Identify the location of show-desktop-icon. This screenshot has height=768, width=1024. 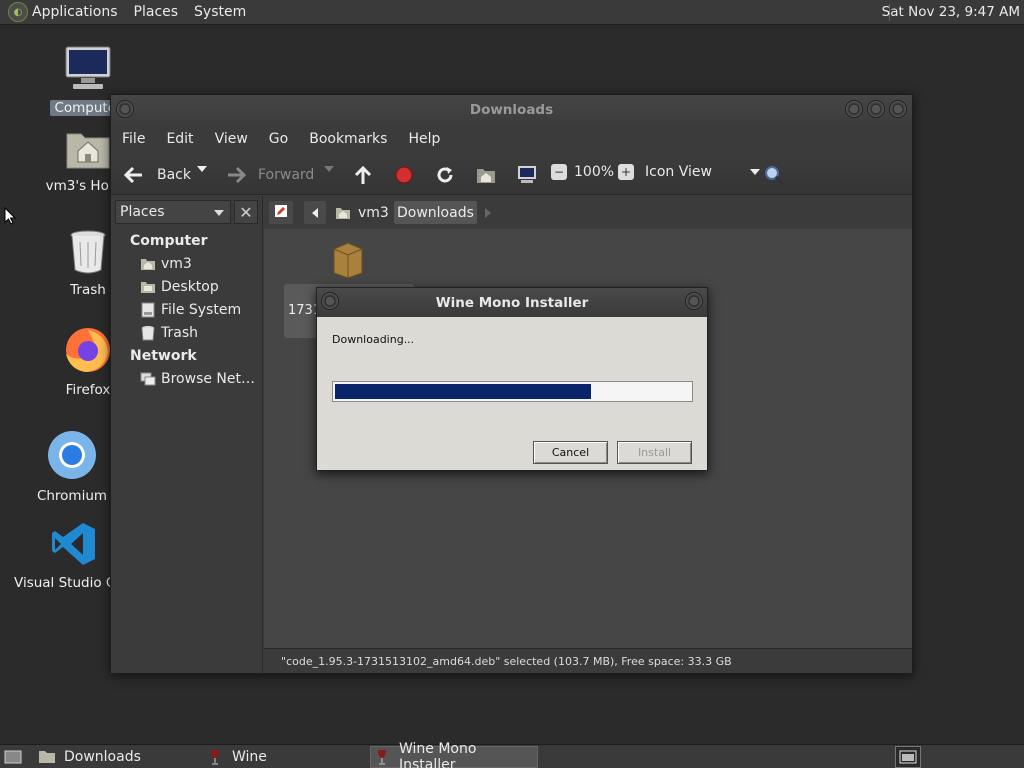
(13, 757).